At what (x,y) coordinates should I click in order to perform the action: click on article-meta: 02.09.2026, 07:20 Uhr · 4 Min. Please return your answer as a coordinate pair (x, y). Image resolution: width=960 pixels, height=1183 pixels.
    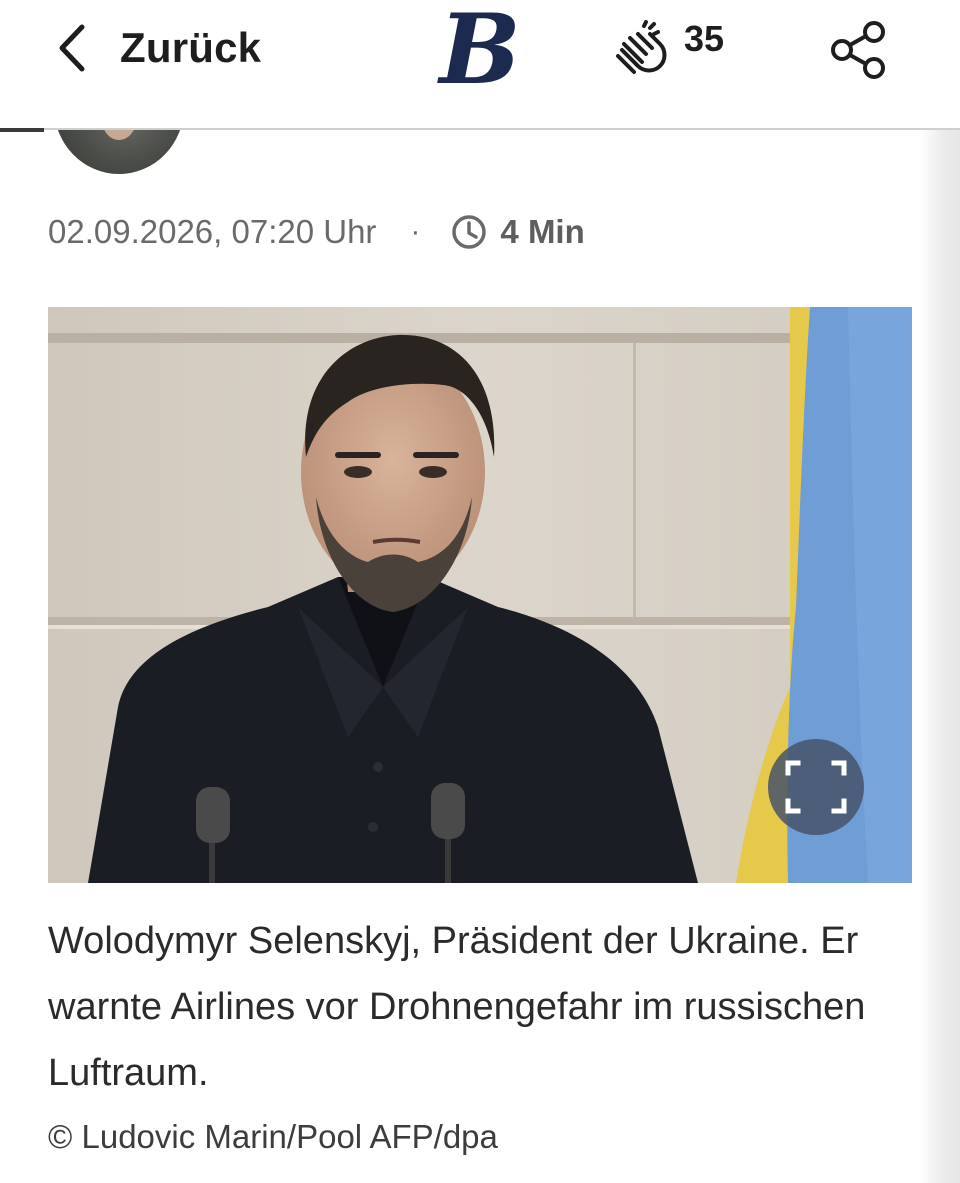
    Looking at the image, I should click on (316, 232).